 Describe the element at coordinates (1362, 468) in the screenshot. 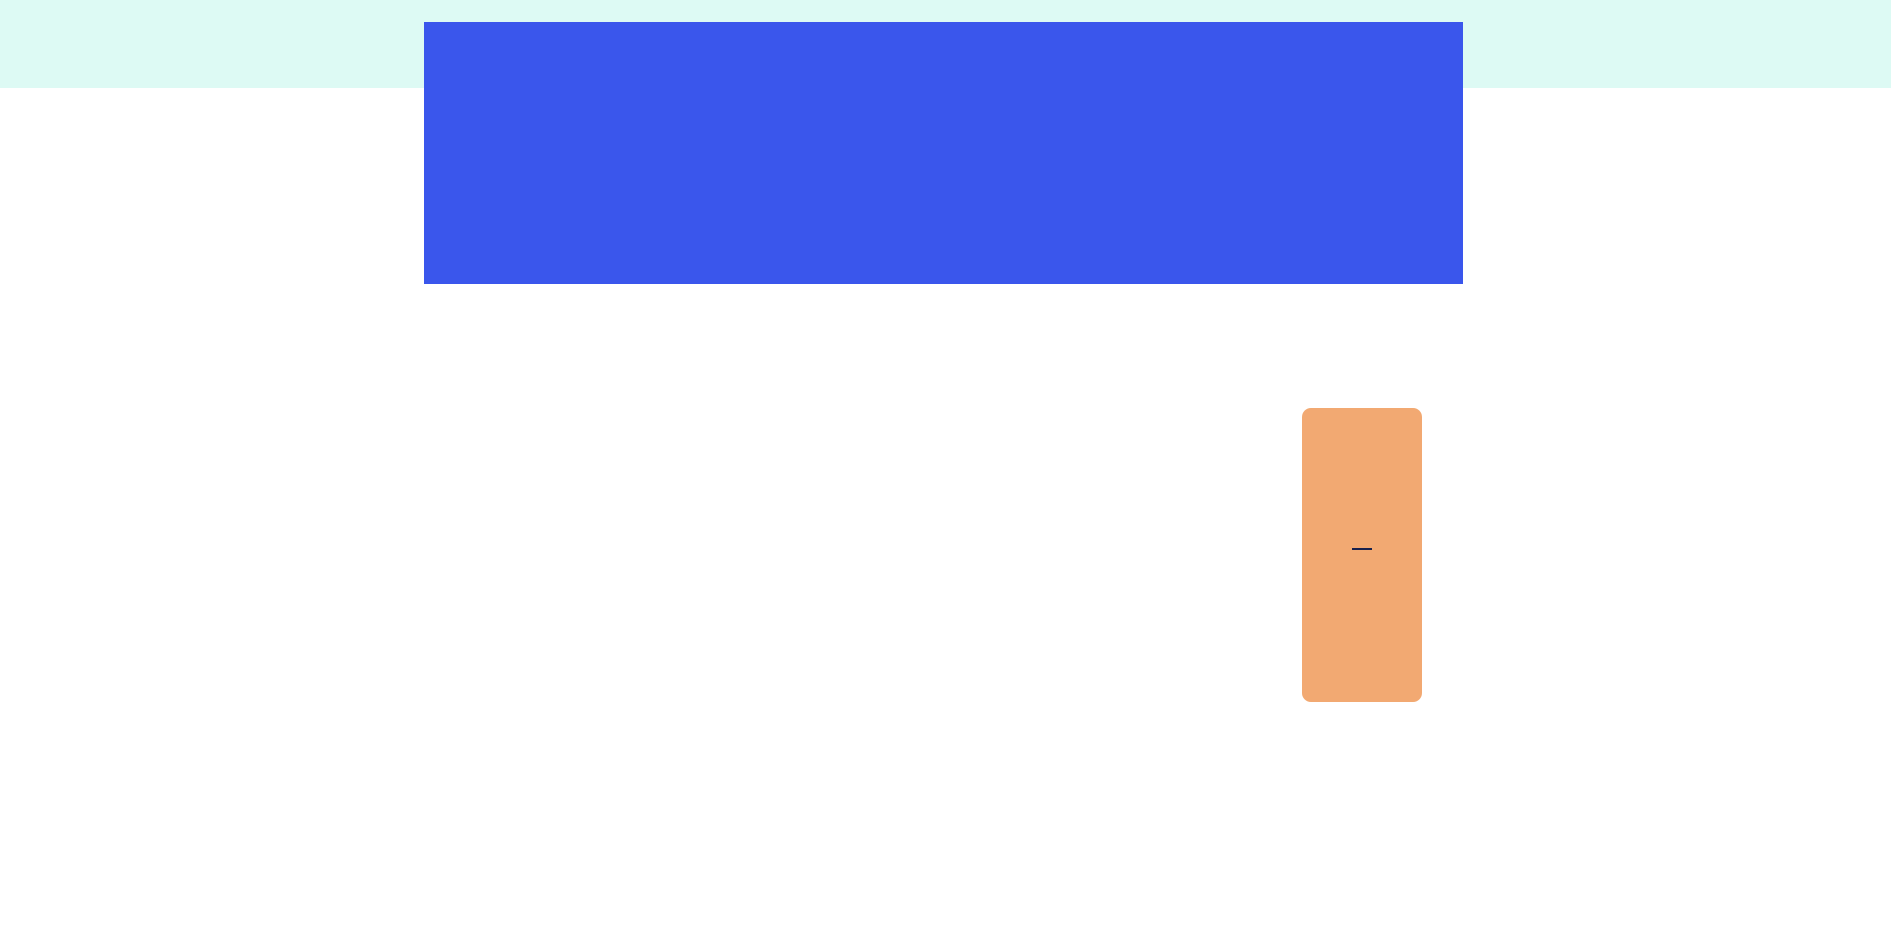

I see `hover-card-avatar` at that location.